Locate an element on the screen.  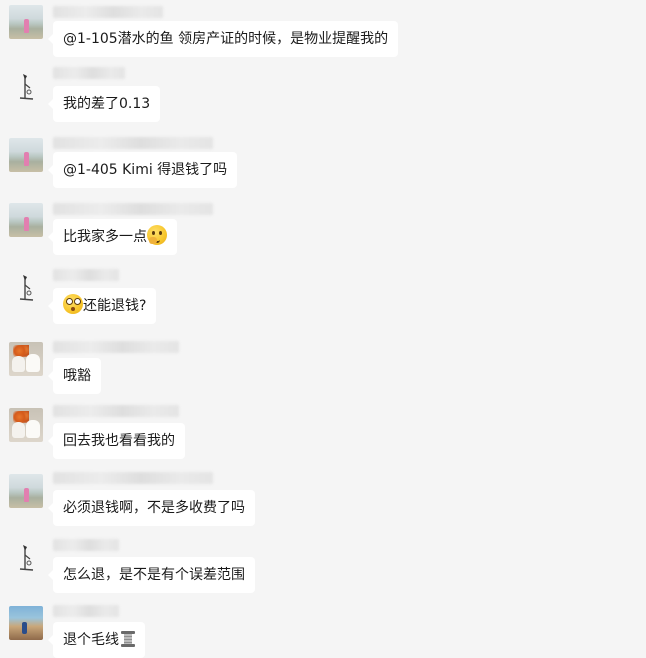
message-text: @1-105潜水的鱼 领房产证的时候，是物业提醒我的 is located at coordinates (226, 39).